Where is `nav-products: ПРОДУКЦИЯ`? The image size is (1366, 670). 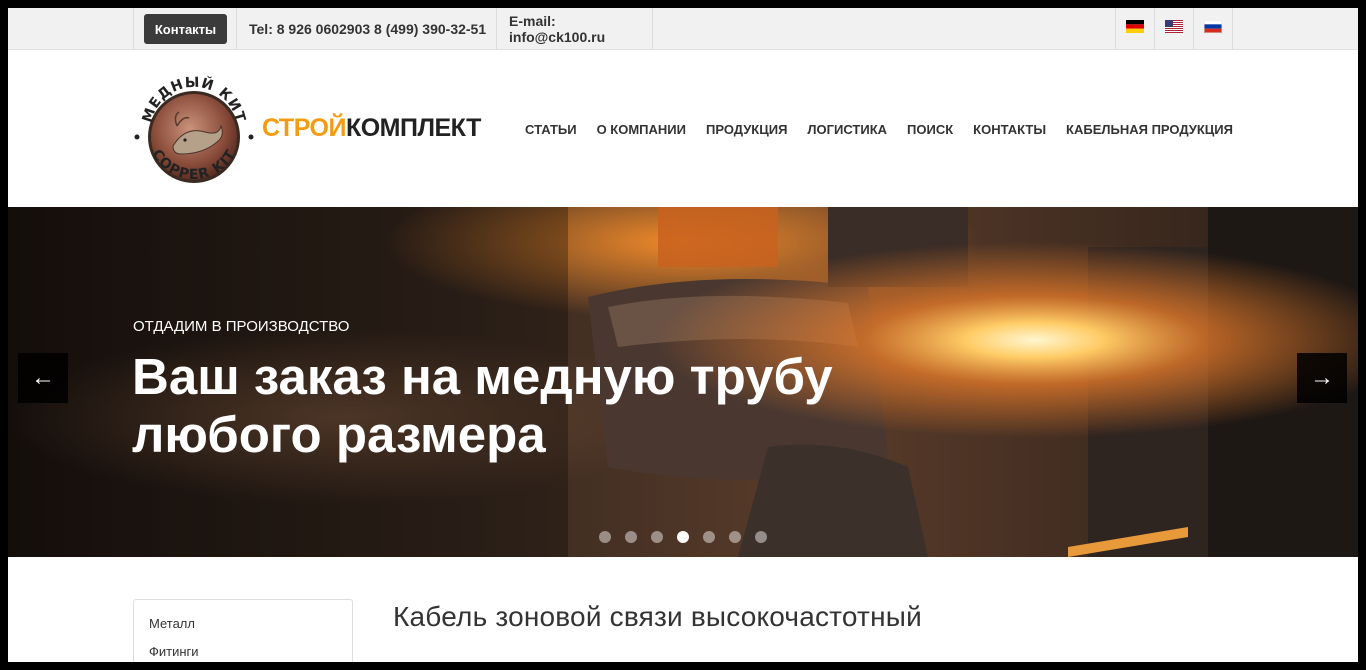 nav-products: ПРОДУКЦИЯ is located at coordinates (746, 129).